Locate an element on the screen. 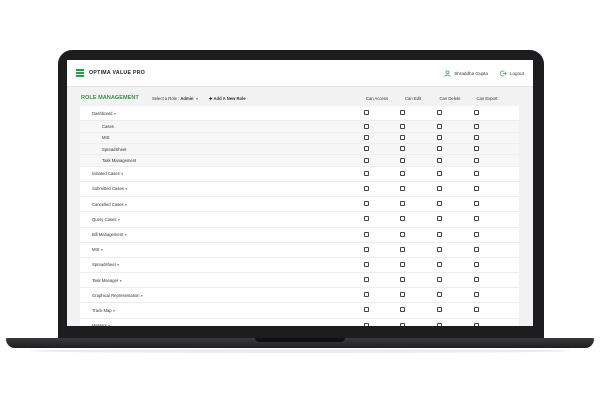 The height and width of the screenshot is (400, 600). laptop-notch is located at coordinates (300, 340).